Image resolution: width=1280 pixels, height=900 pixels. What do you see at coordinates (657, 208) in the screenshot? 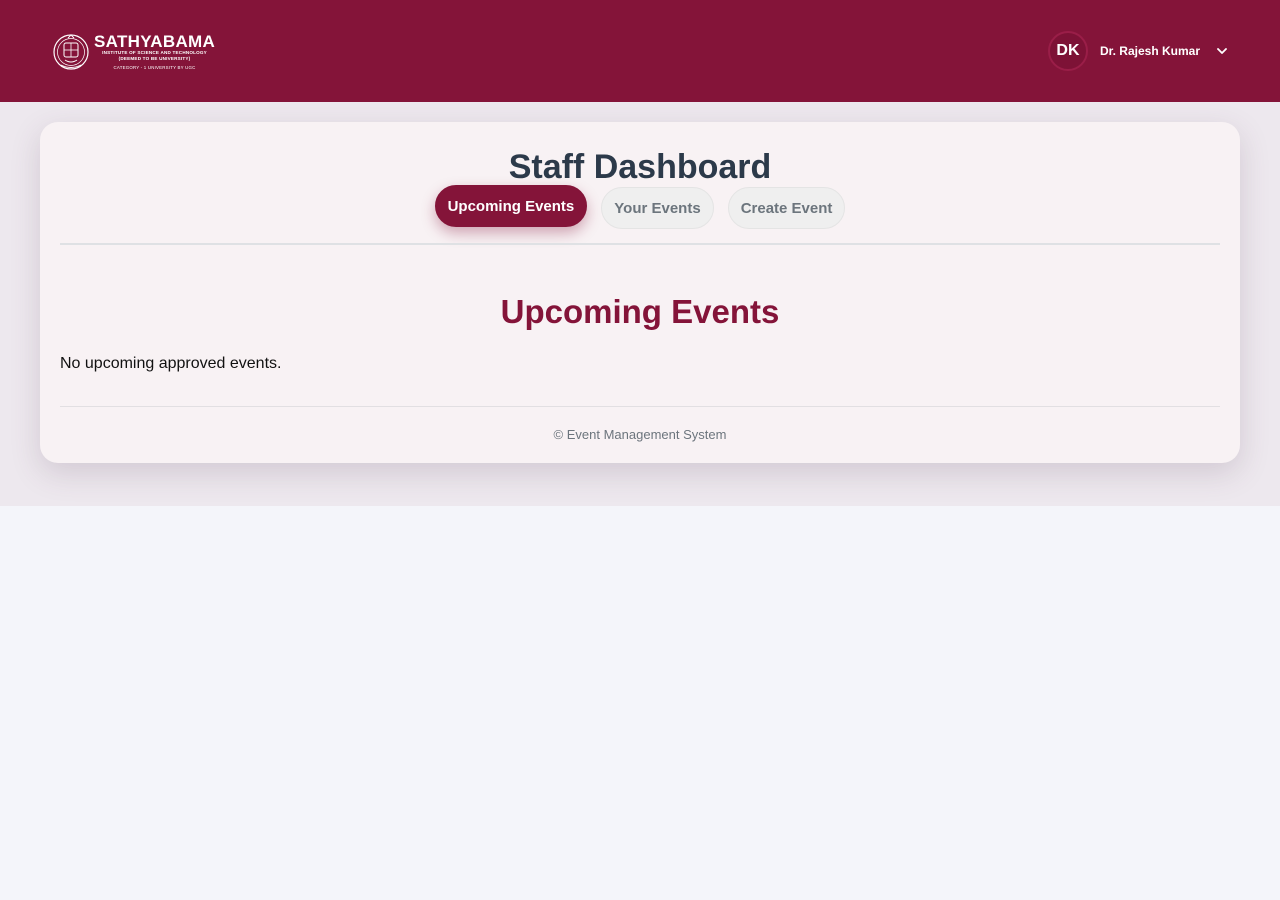
I see `tab-your-events: Your Events` at bounding box center [657, 208].